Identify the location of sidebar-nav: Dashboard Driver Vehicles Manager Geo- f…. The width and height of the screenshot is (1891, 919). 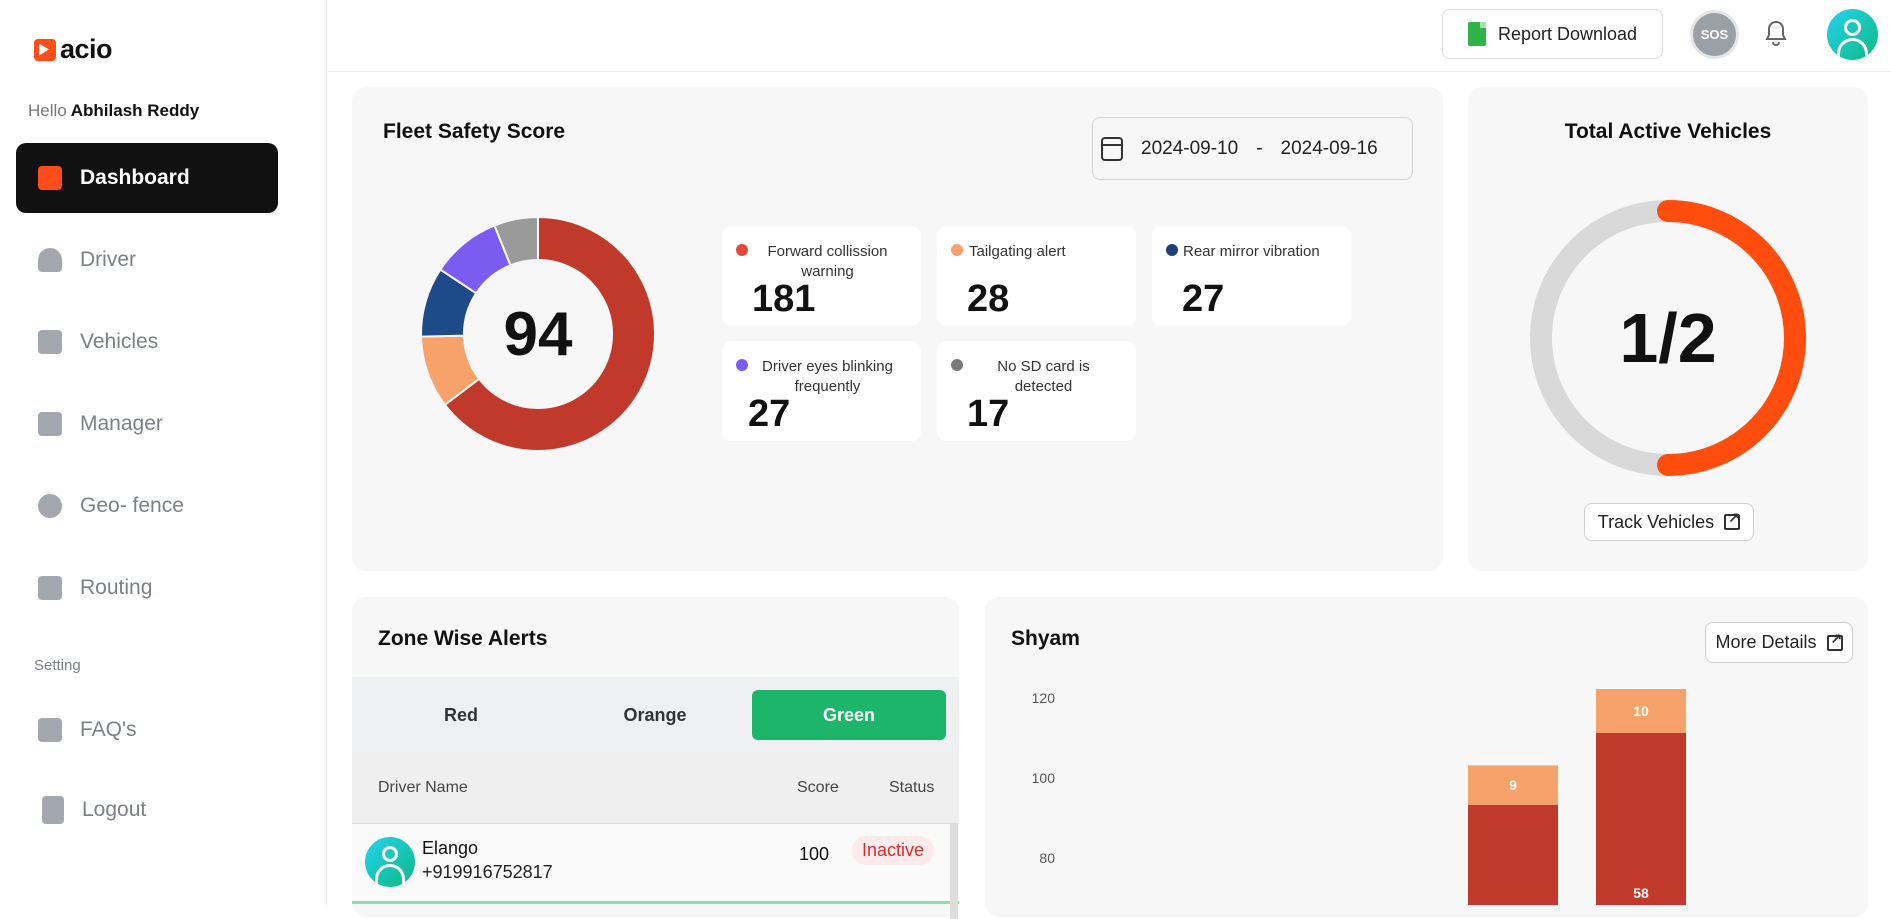
(147, 389).